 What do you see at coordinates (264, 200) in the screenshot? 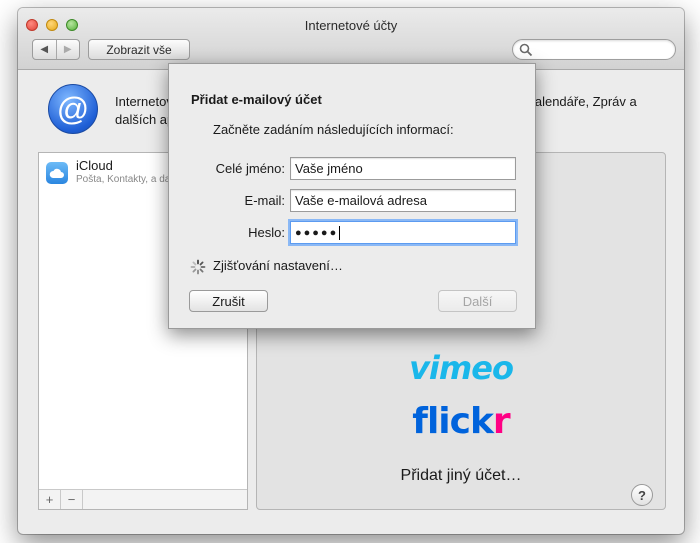
I see `email-label: E-mail:` at bounding box center [264, 200].